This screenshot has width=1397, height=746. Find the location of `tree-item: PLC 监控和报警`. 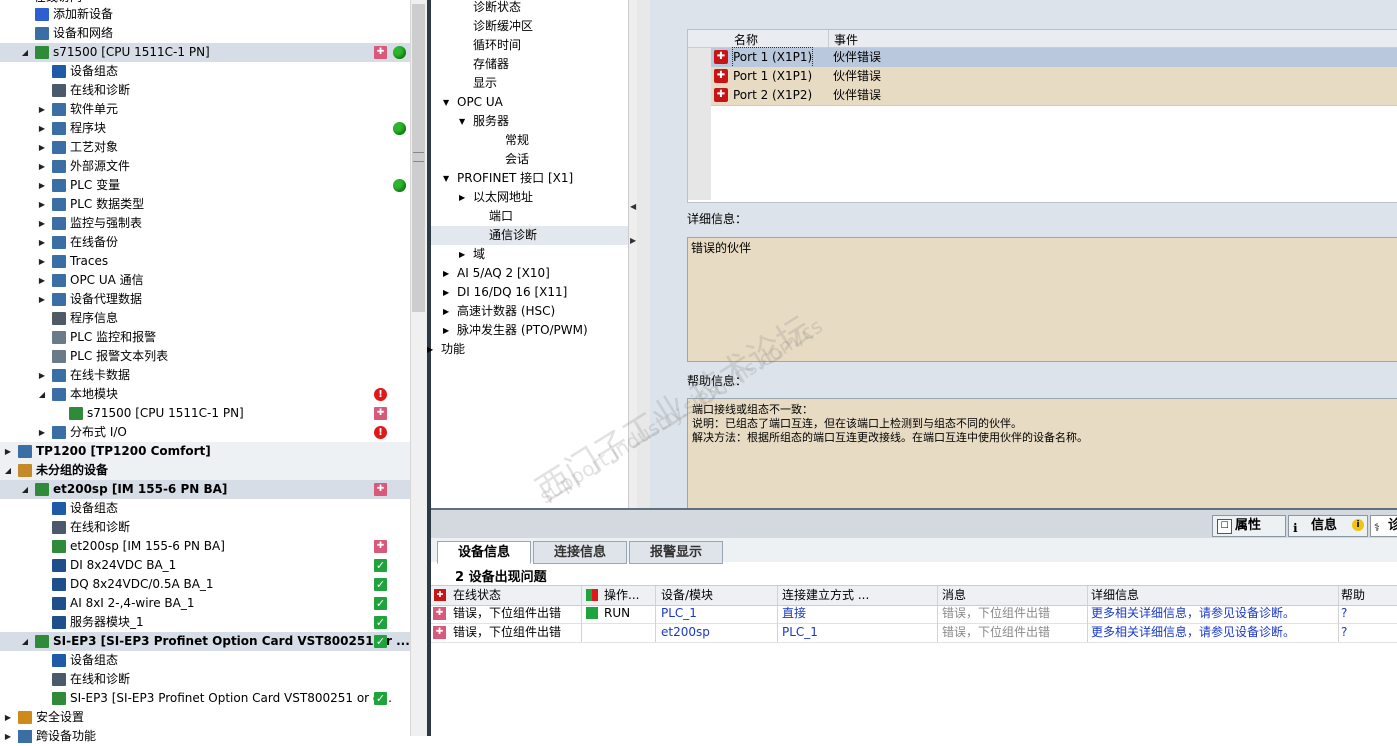

tree-item: PLC 监控和报警 is located at coordinates (205, 337).